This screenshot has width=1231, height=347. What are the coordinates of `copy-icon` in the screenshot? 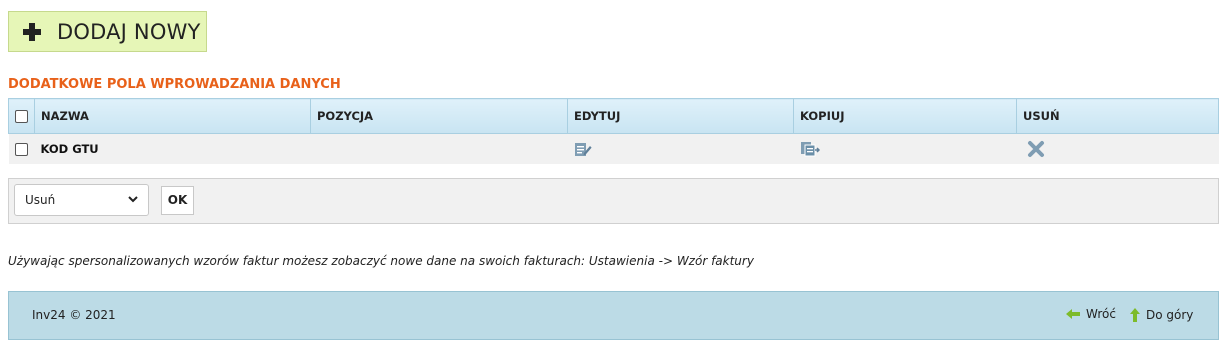 It's located at (810, 149).